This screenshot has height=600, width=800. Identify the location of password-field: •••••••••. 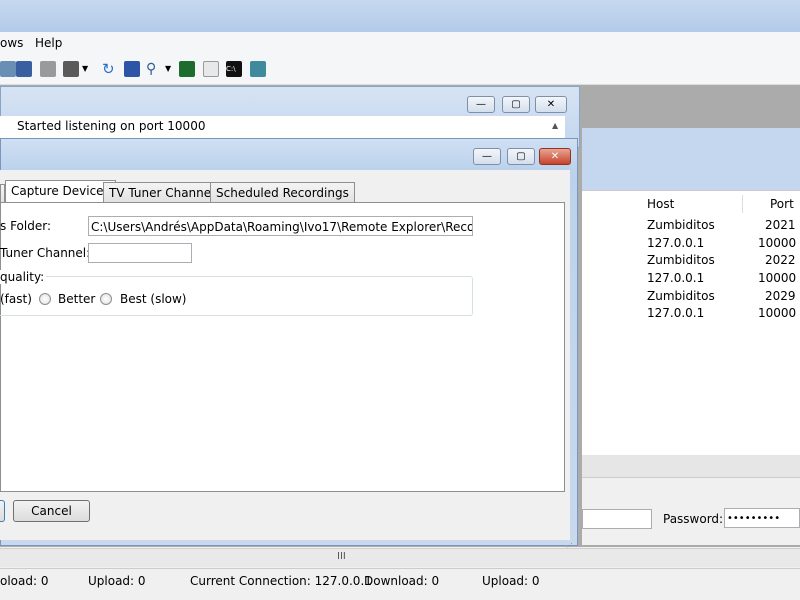
(762, 518).